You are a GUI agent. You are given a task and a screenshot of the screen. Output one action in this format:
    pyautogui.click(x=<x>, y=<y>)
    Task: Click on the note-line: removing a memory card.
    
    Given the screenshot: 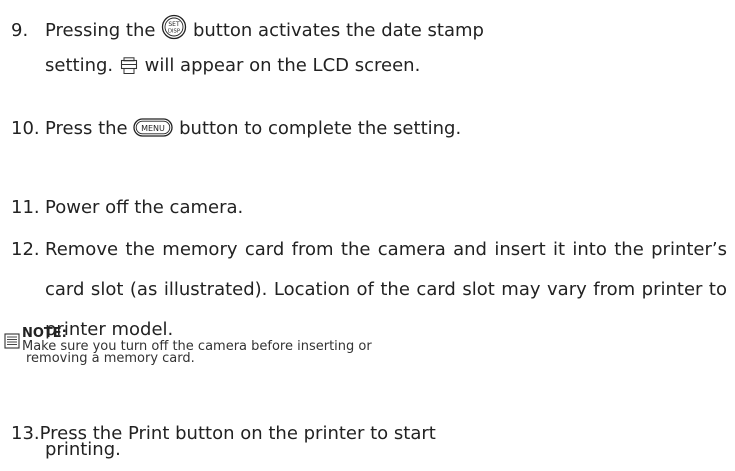 What is the action you would take?
    pyautogui.click(x=110, y=358)
    